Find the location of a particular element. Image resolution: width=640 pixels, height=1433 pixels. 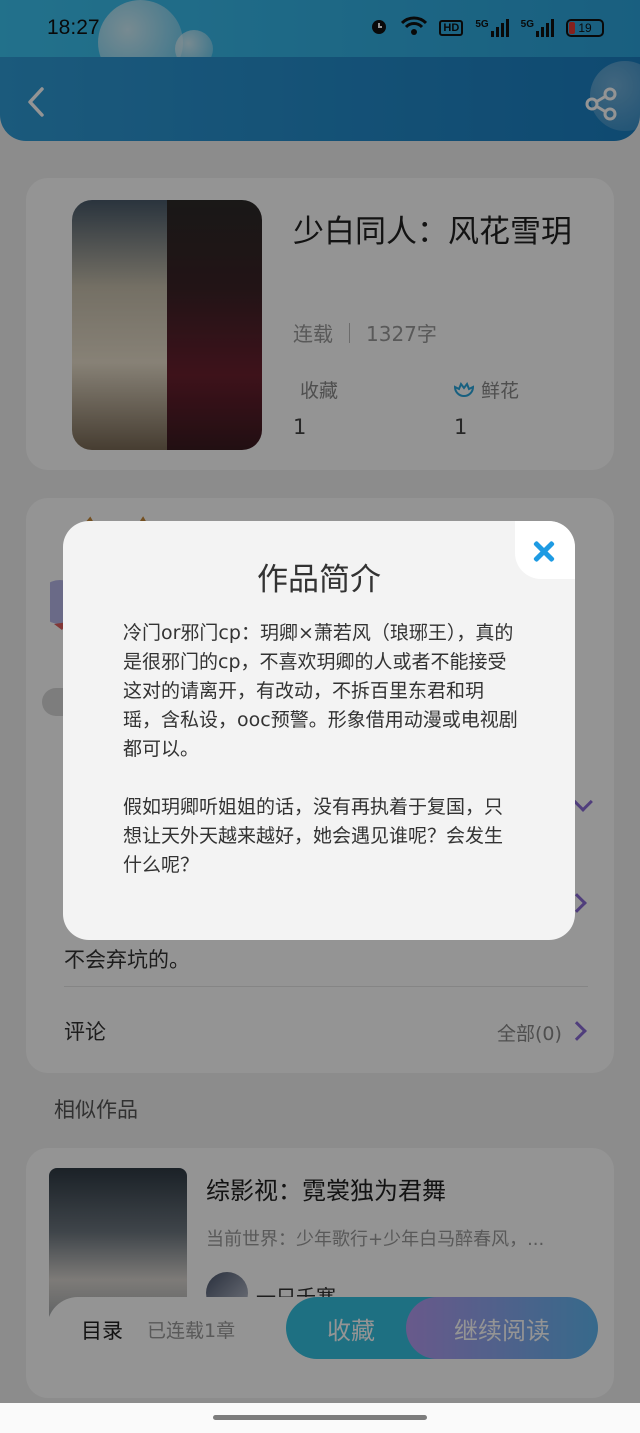

home-indicator is located at coordinates (320, 1417).